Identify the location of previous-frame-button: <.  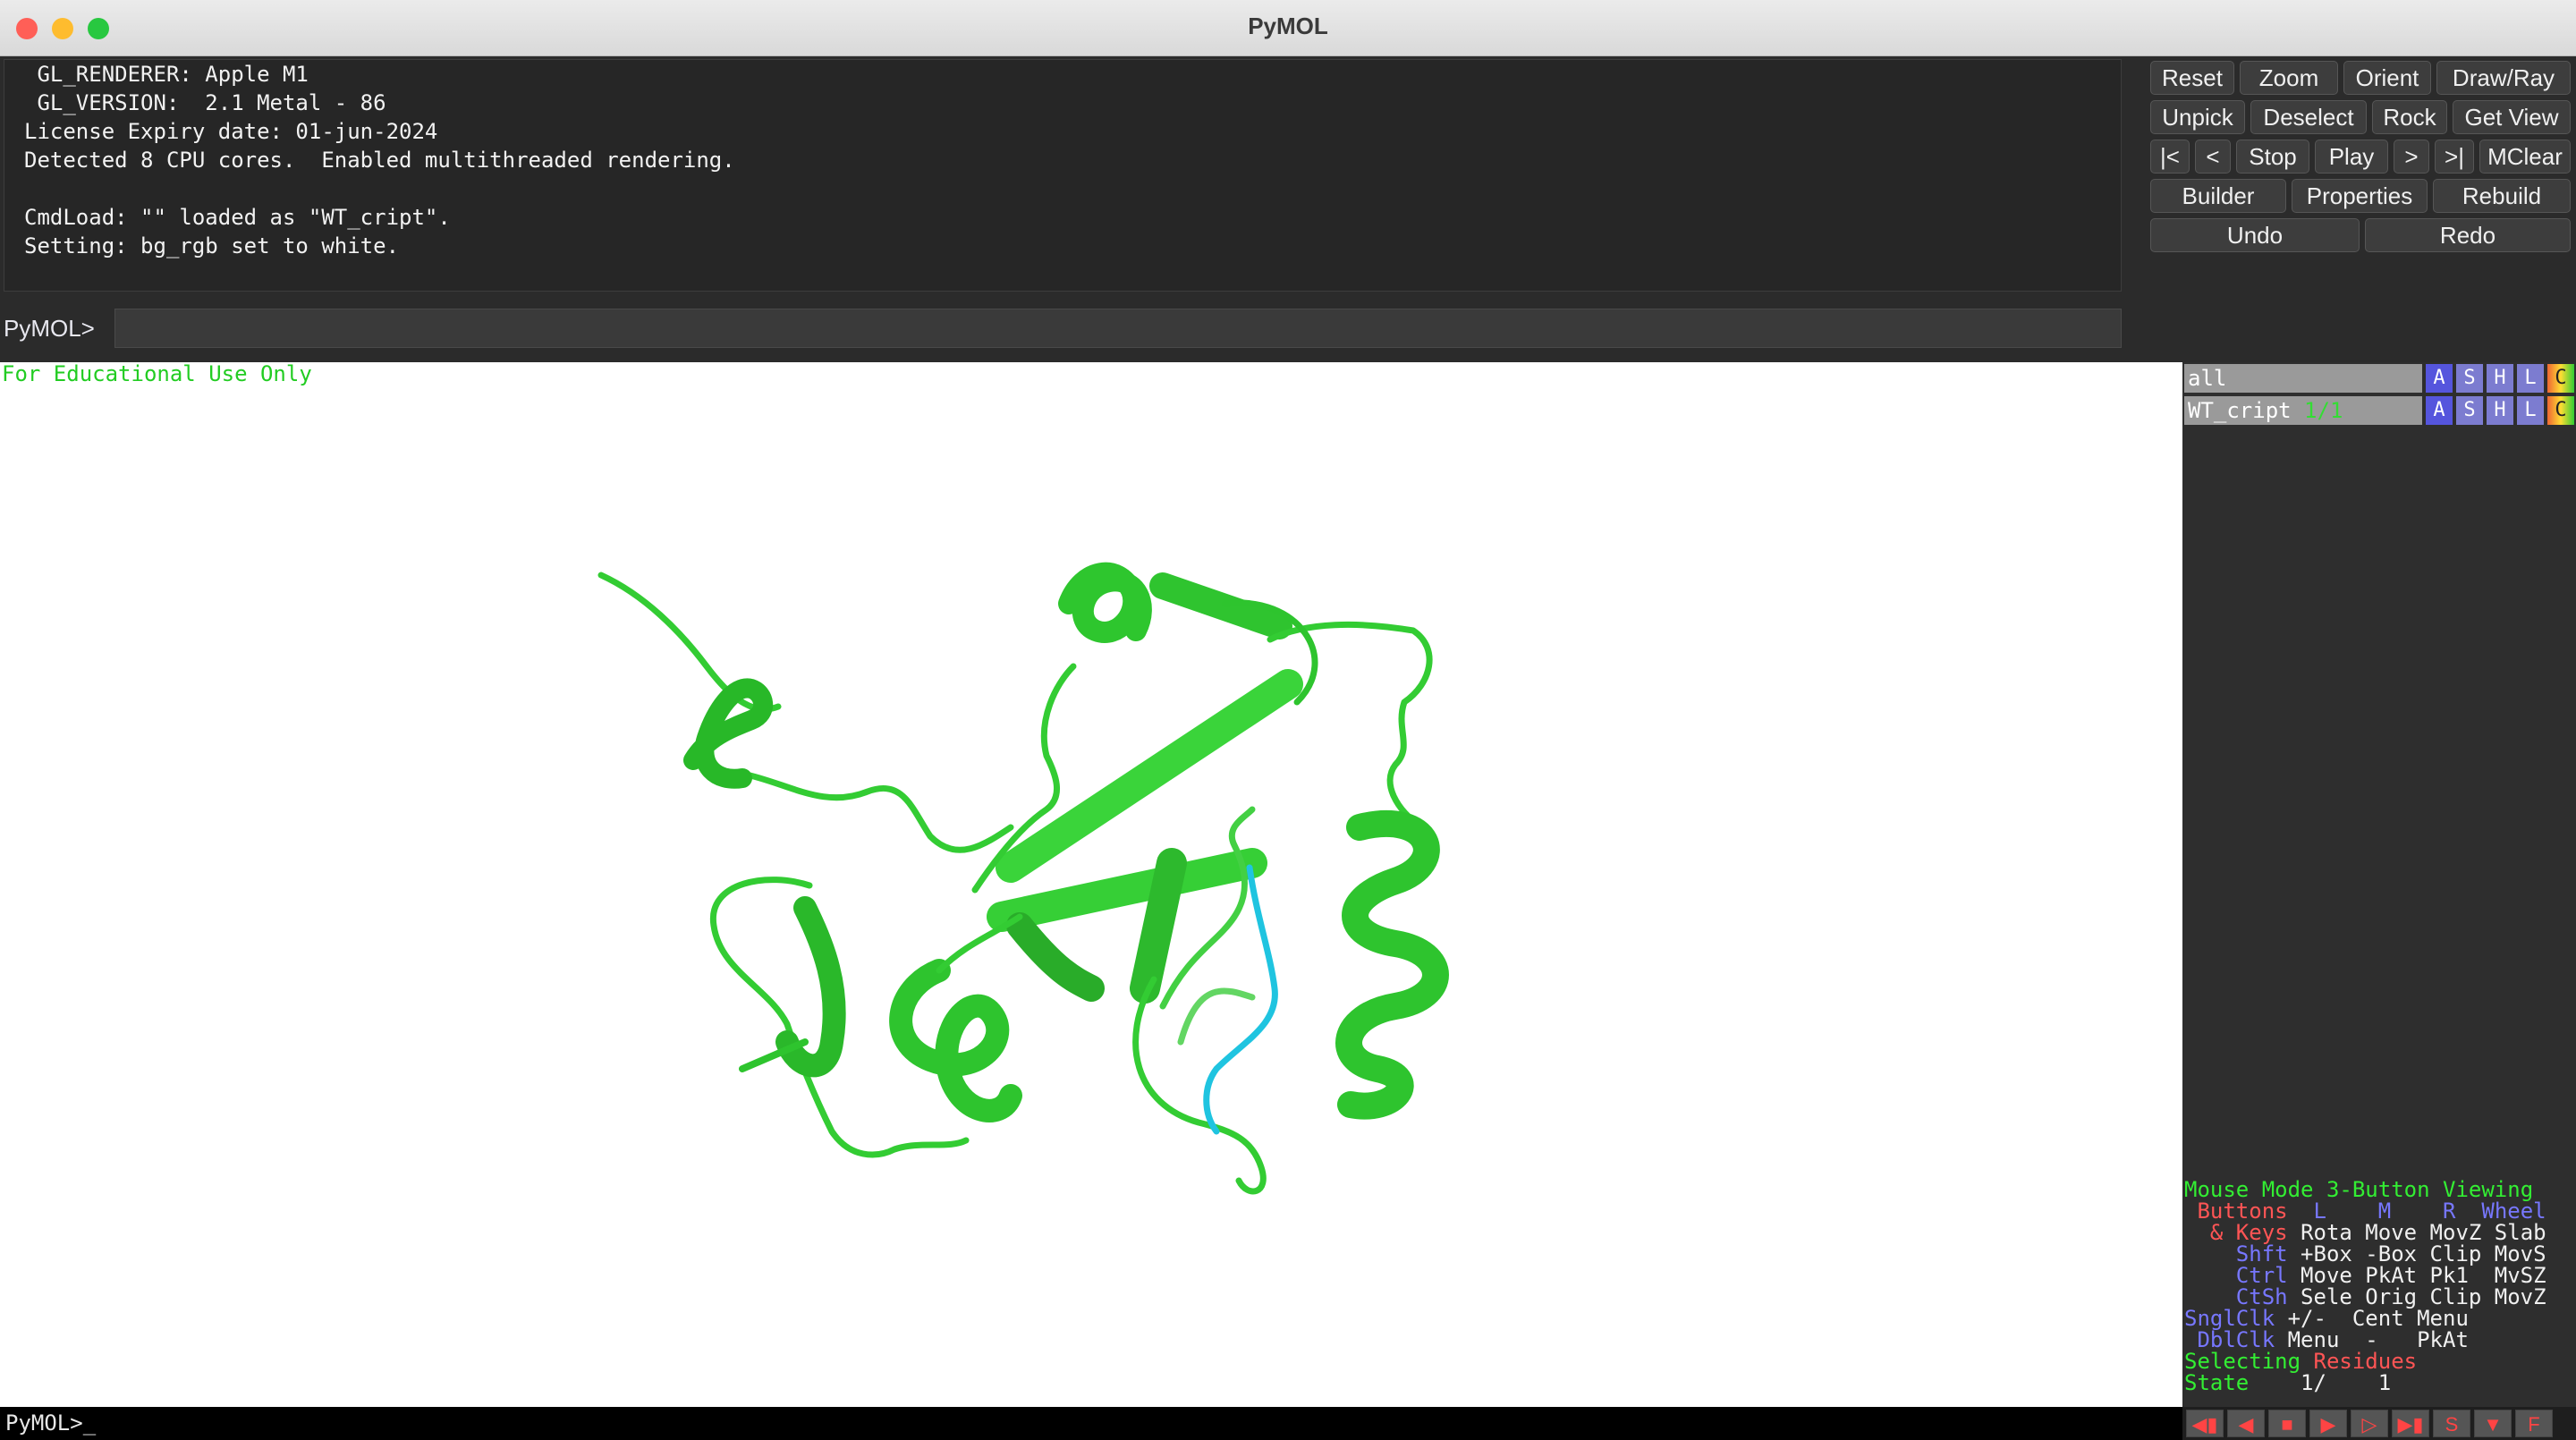
(2213, 157).